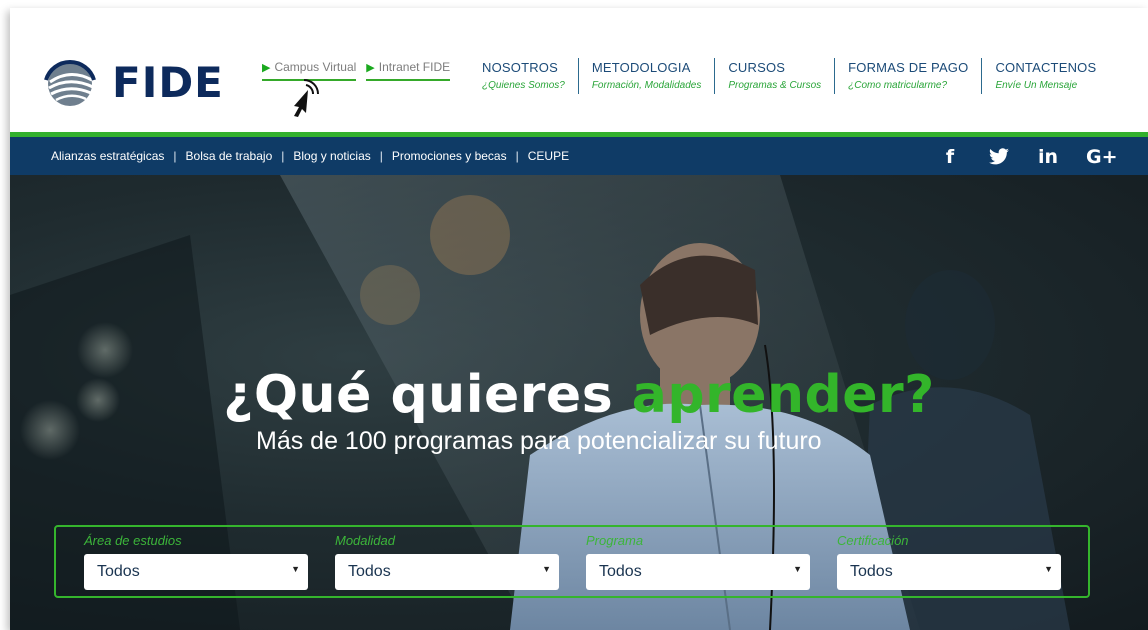 The height and width of the screenshot is (630, 1148). I want to click on intranet-link: ▶ Intranet FIDE, so click(408, 70).